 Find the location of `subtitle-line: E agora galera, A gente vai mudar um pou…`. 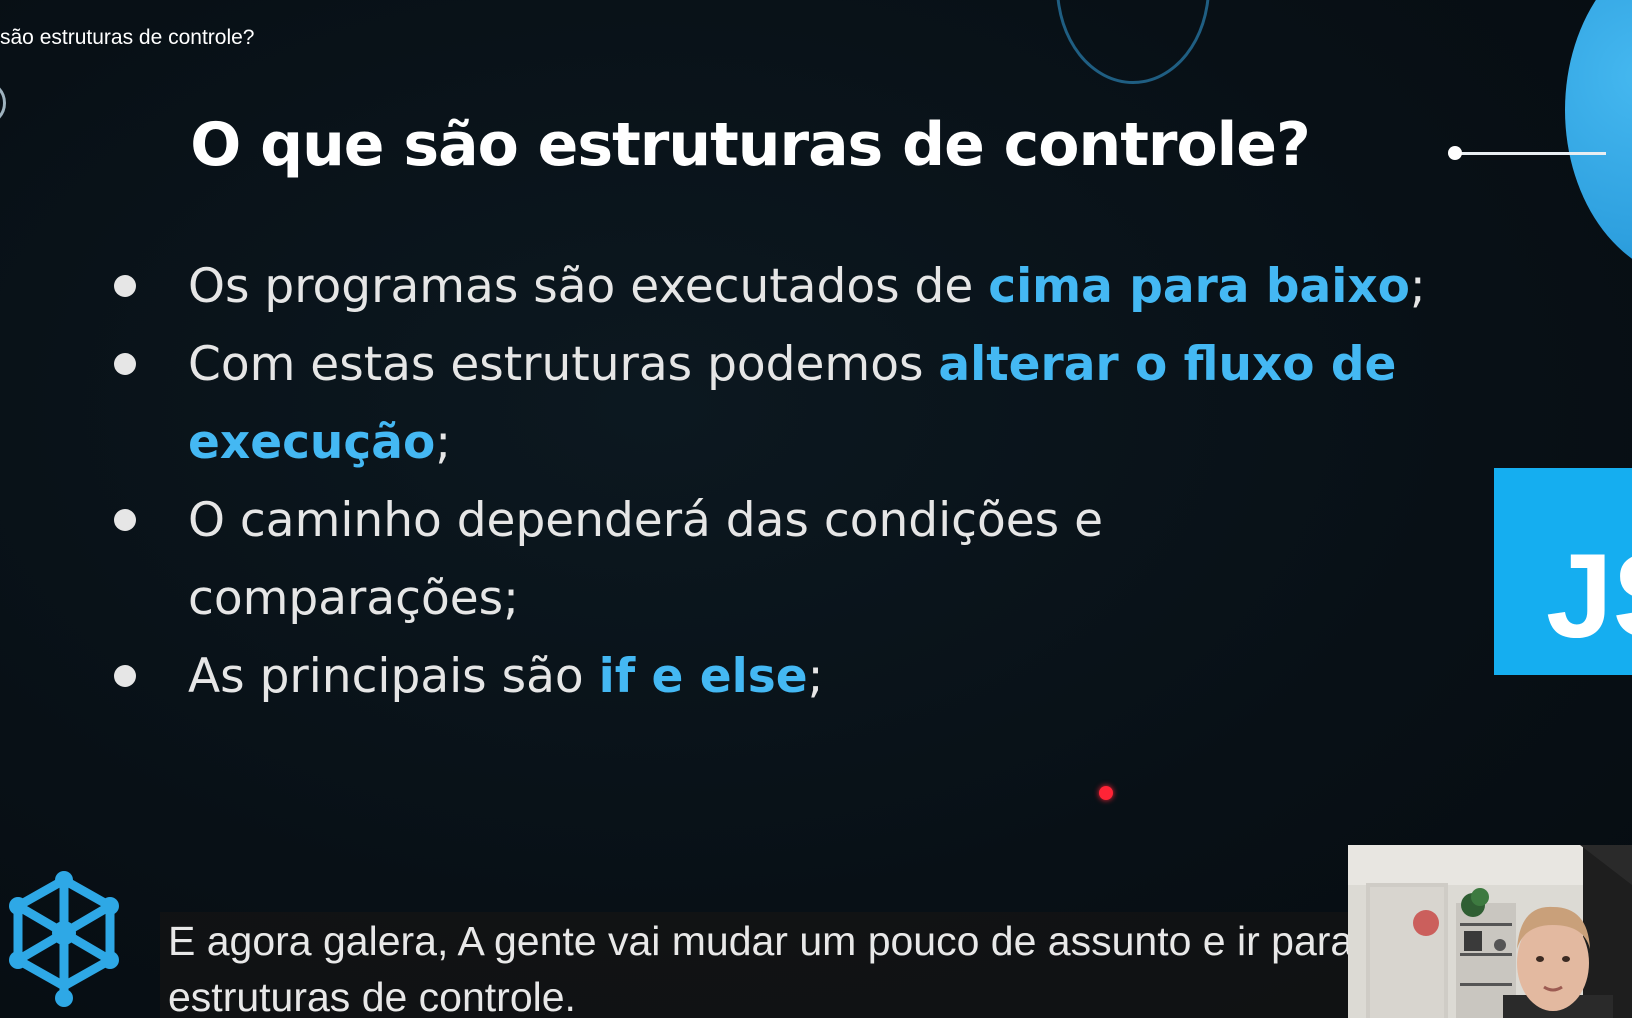

subtitle-line: E agora galera, A gente vai mudar um pou… is located at coordinates (761, 941).